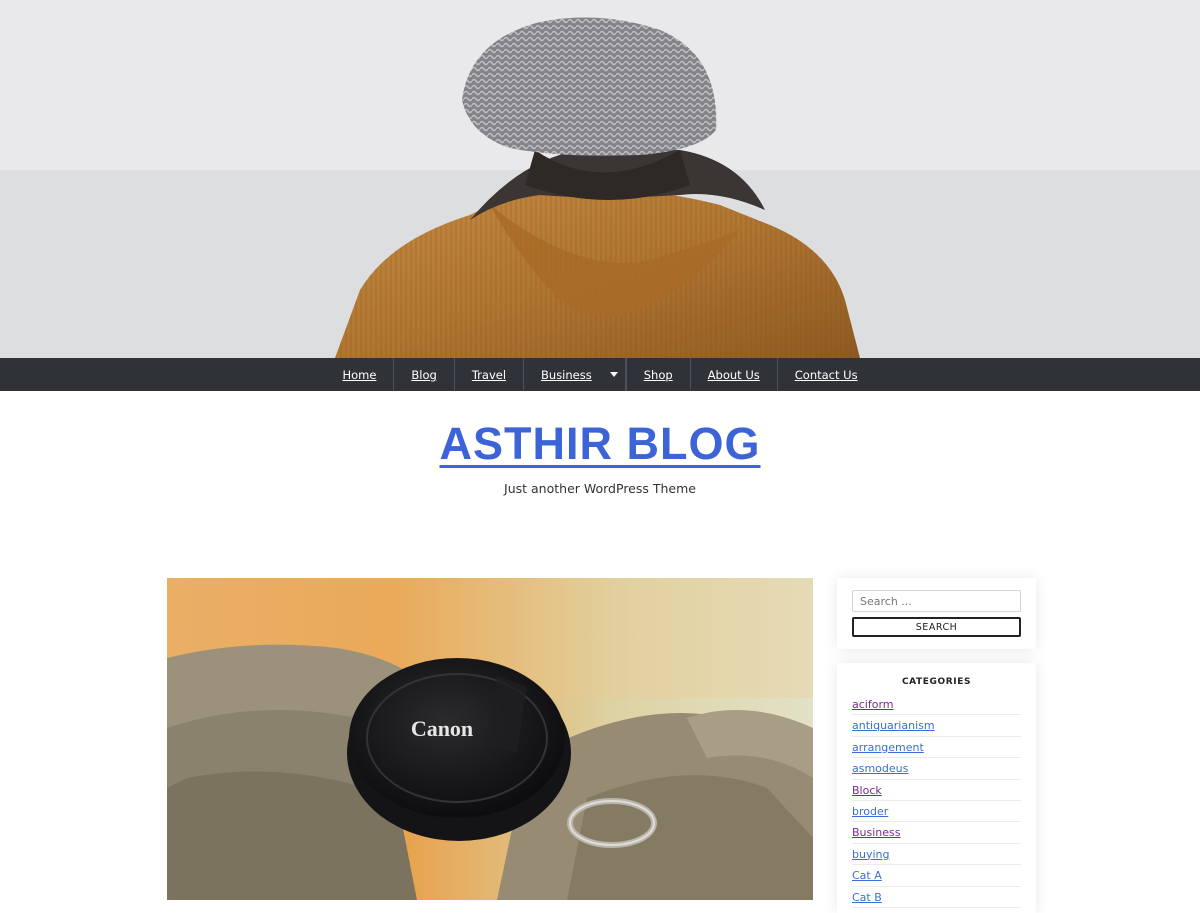 Image resolution: width=1200 pixels, height=913 pixels. What do you see at coordinates (893, 725) in the screenshot?
I see `category-link-antiquarianism: antiquarianism` at bounding box center [893, 725].